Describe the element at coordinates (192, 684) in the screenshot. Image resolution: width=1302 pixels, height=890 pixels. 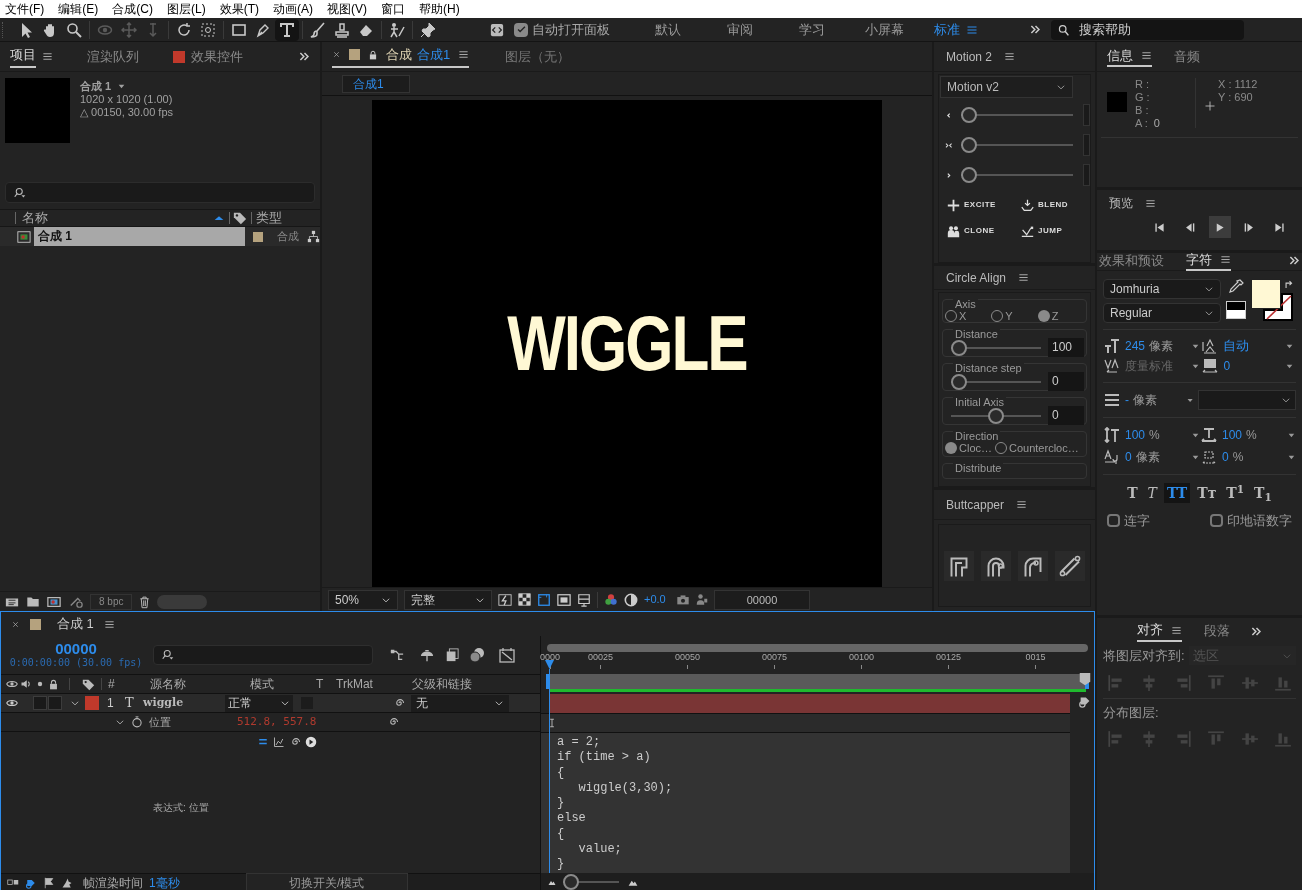
I see `column-header: 源名称` at that location.